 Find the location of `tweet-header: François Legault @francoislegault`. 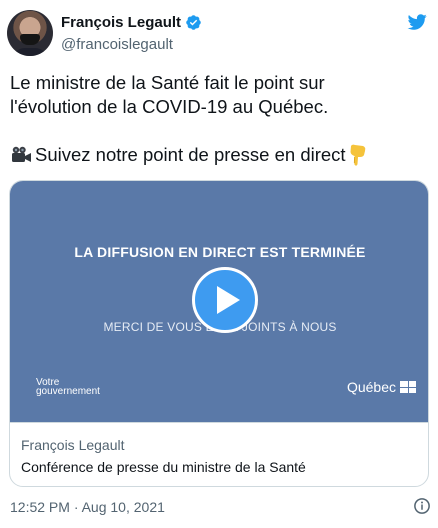

tweet-header: François Legault @francoislegault is located at coordinates (219, 32).